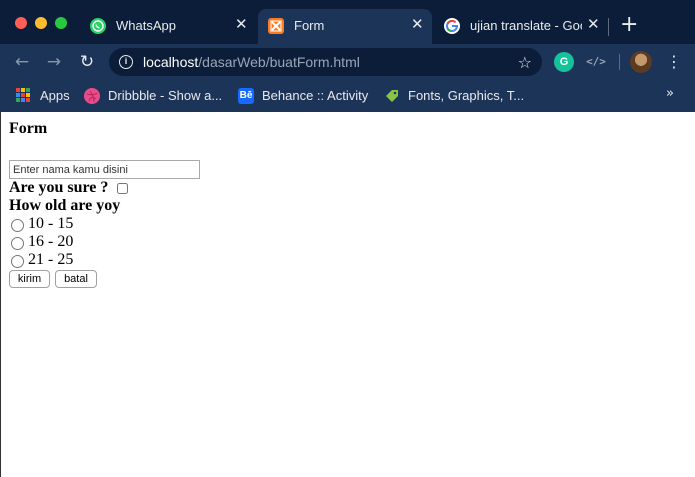 The width and height of the screenshot is (695, 477). What do you see at coordinates (279, 62) in the screenshot?
I see `url-path: /dasarWeb/buatForm.html` at bounding box center [279, 62].